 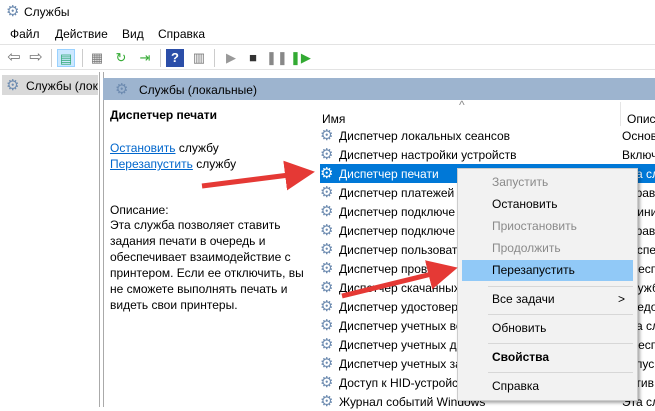 I want to click on annotation-arrows, so click(x=329, y=229).